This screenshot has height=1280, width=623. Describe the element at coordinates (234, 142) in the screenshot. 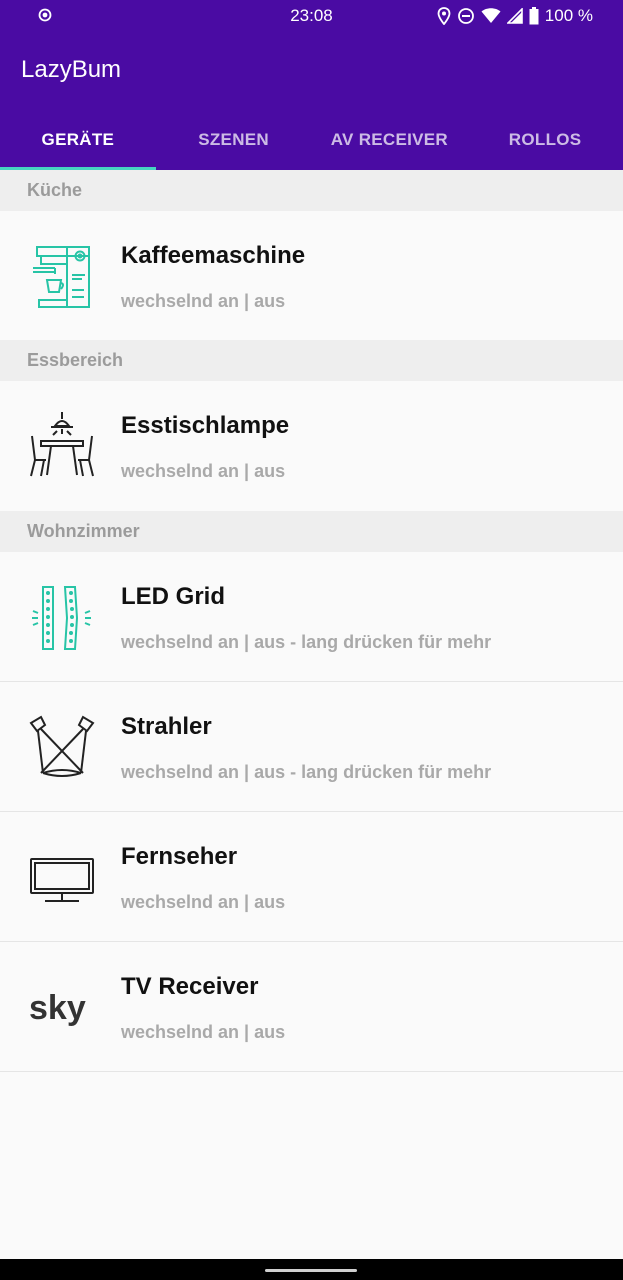

I see `tab-szenen: SZENEN` at that location.